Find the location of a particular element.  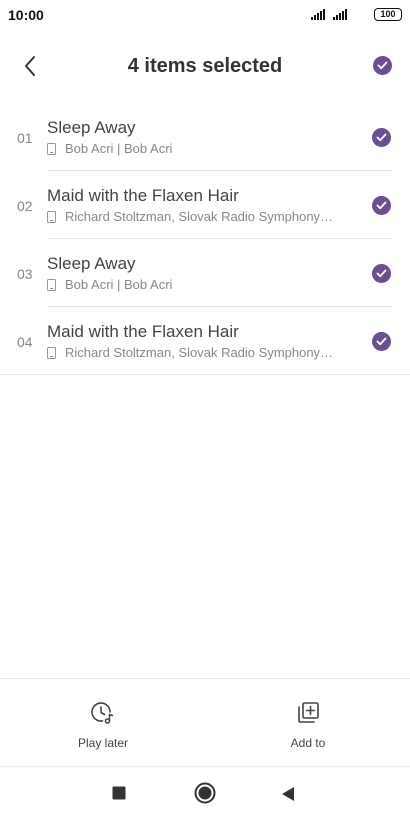

action-bar: Play later Add to is located at coordinates (205, 722).